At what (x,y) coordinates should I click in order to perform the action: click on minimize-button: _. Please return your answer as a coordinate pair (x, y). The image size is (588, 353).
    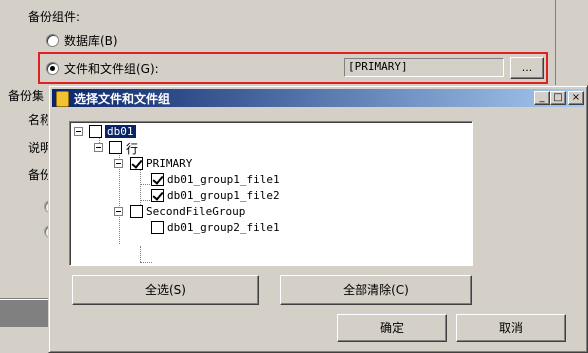
    Looking at the image, I should click on (542, 98).